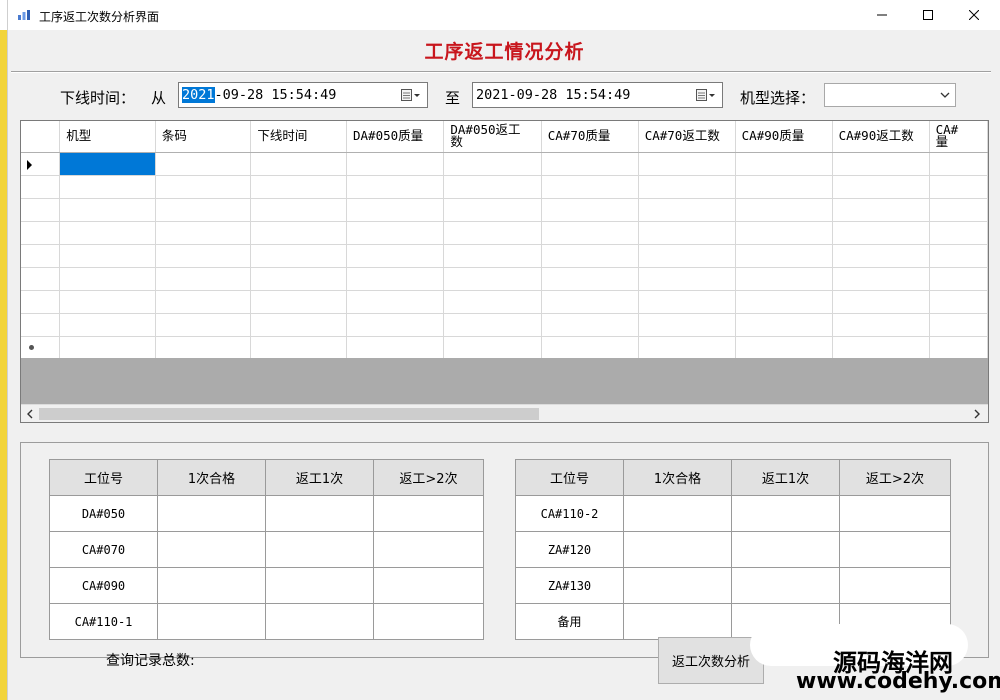 This screenshot has height=700, width=1000. What do you see at coordinates (687, 137) in the screenshot?
I see `datagrid-column-header: CA#70返工数` at bounding box center [687, 137].